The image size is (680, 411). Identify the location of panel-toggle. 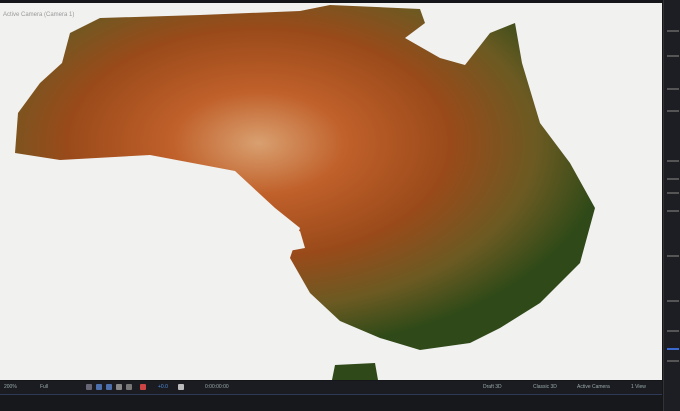
(673, 349).